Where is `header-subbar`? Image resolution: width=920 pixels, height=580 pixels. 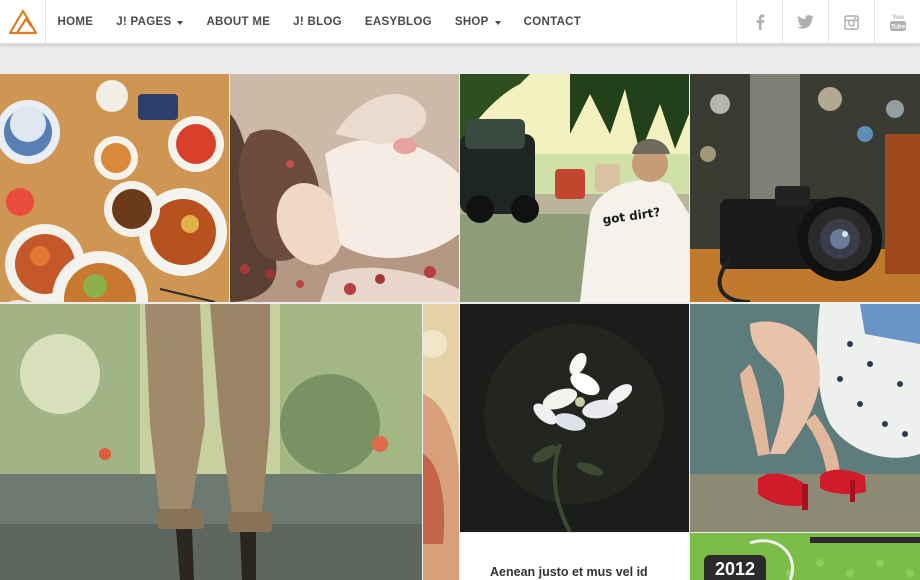 header-subbar is located at coordinates (460, 59).